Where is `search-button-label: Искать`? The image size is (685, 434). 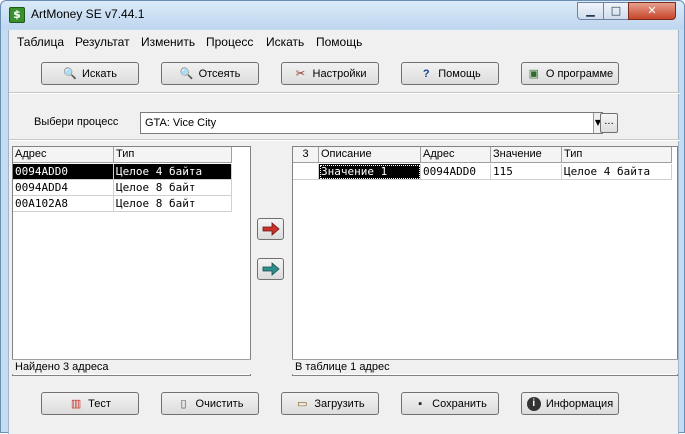
search-button-label: Искать is located at coordinates (99, 73).